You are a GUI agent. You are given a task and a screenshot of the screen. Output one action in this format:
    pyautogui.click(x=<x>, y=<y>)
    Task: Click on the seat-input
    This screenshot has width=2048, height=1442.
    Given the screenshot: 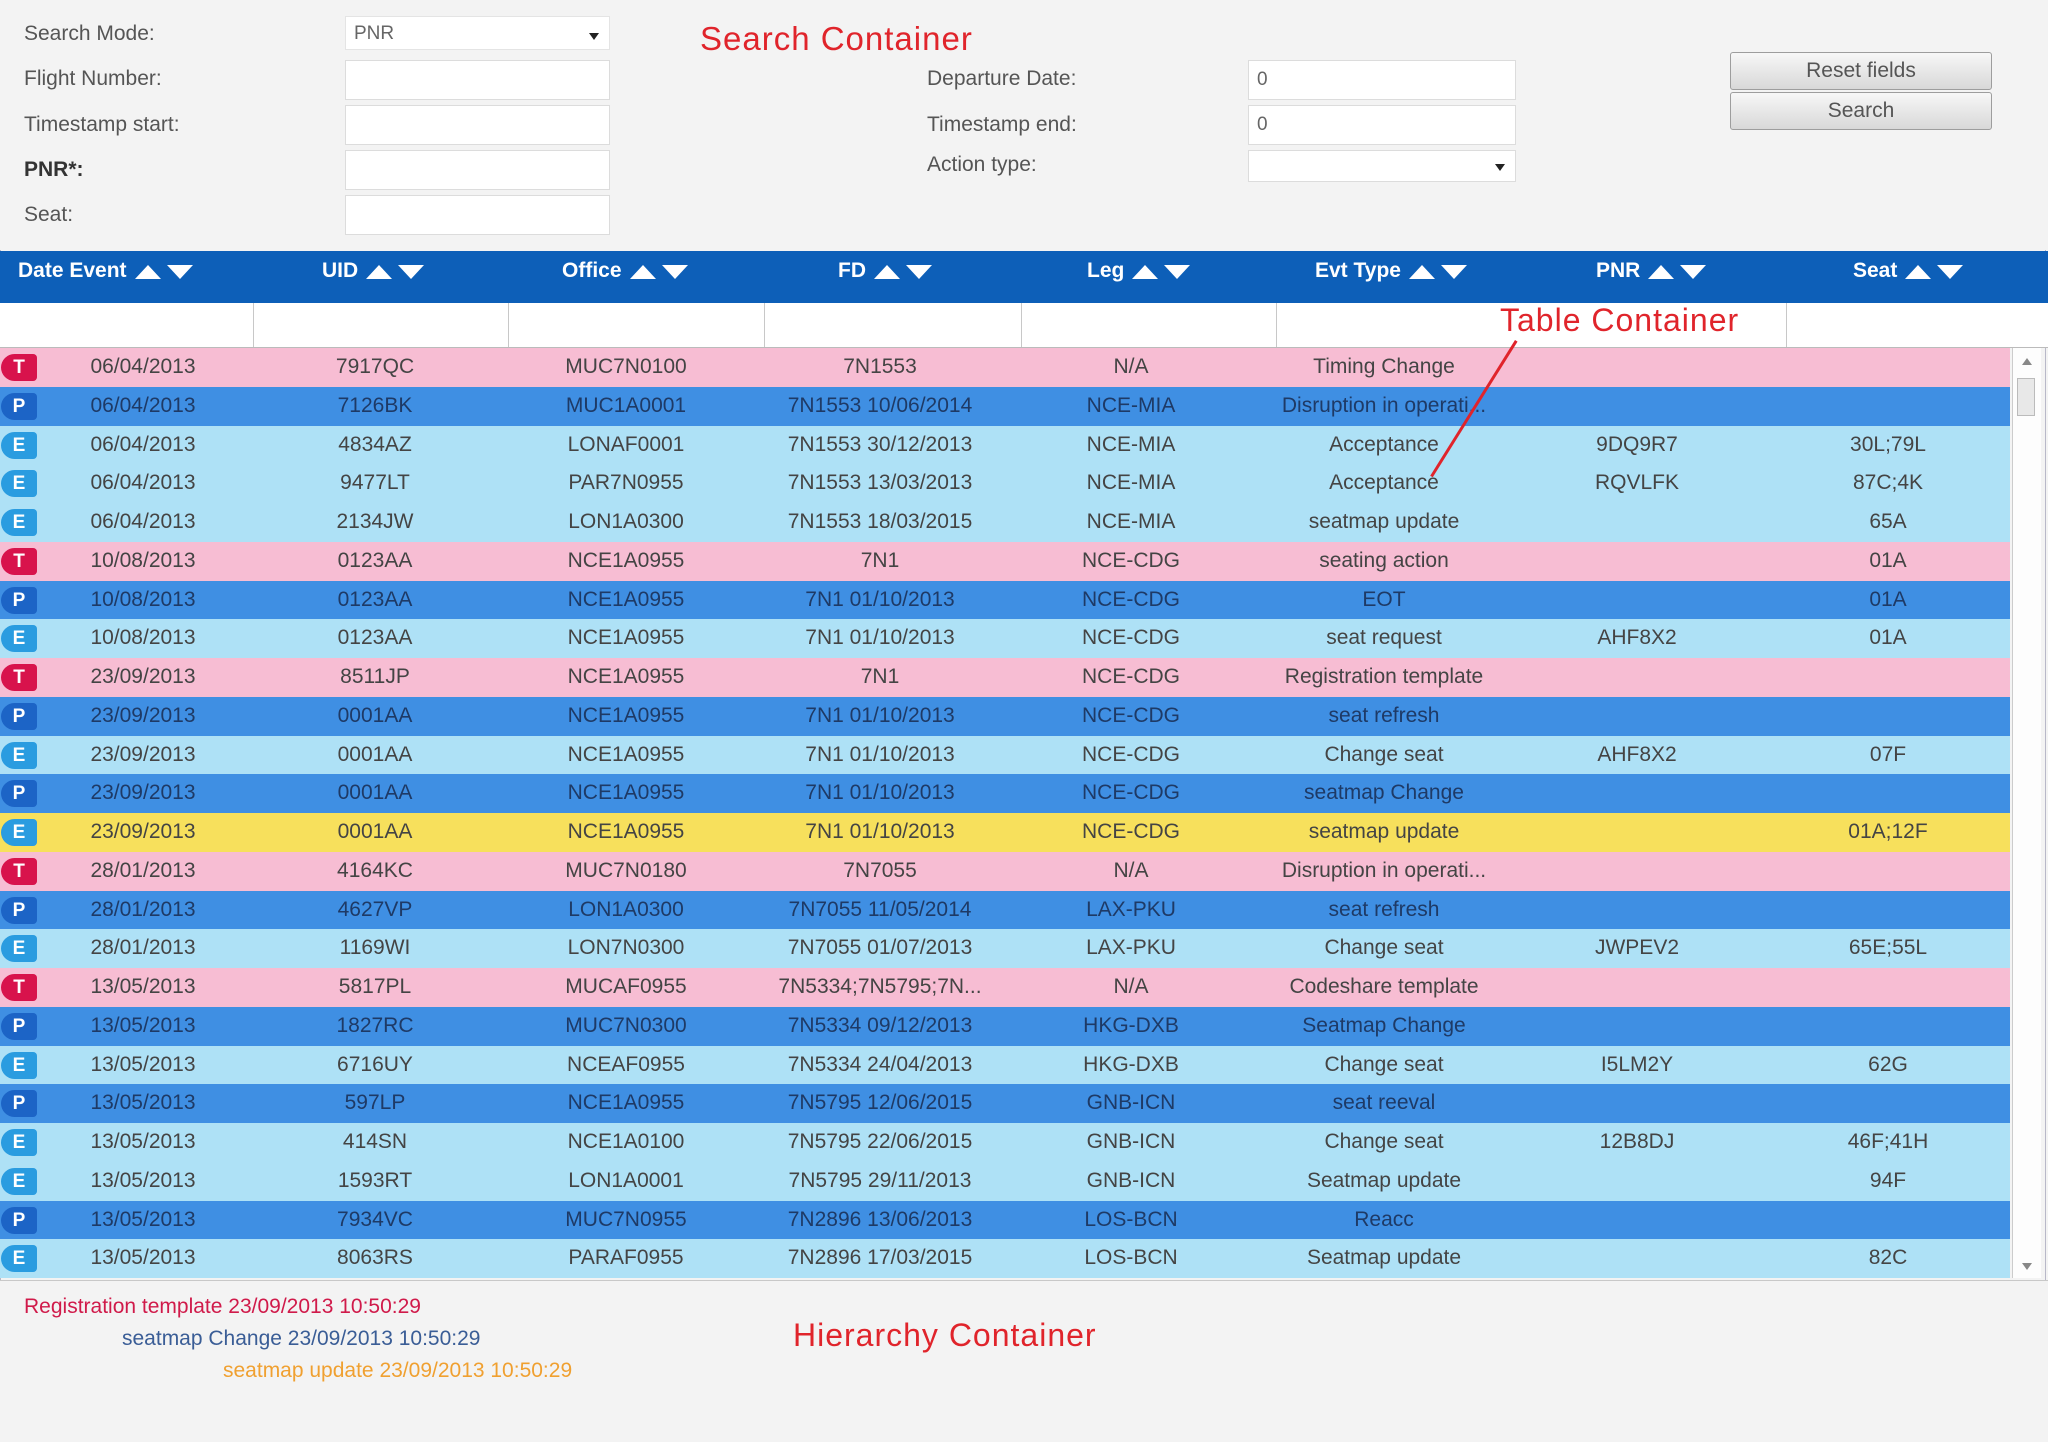 What is the action you would take?
    pyautogui.click(x=477, y=215)
    